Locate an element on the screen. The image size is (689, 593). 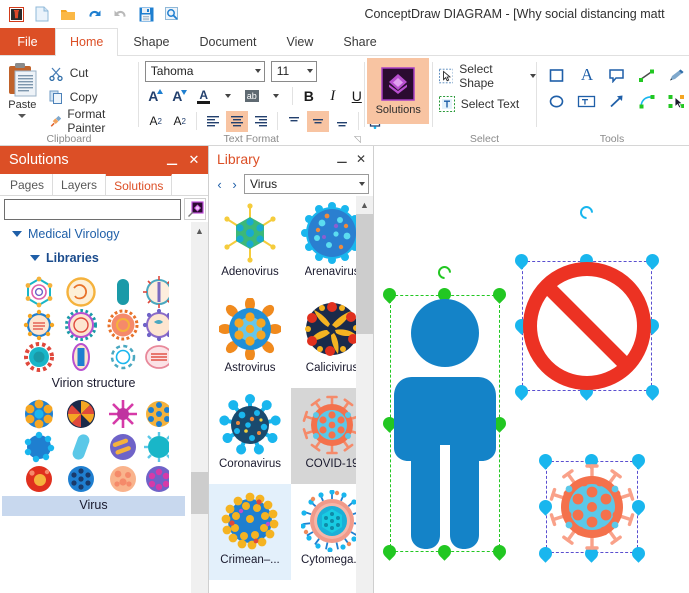
text-format-dialog-launcher: ◹ is located at coordinates (357, 139).